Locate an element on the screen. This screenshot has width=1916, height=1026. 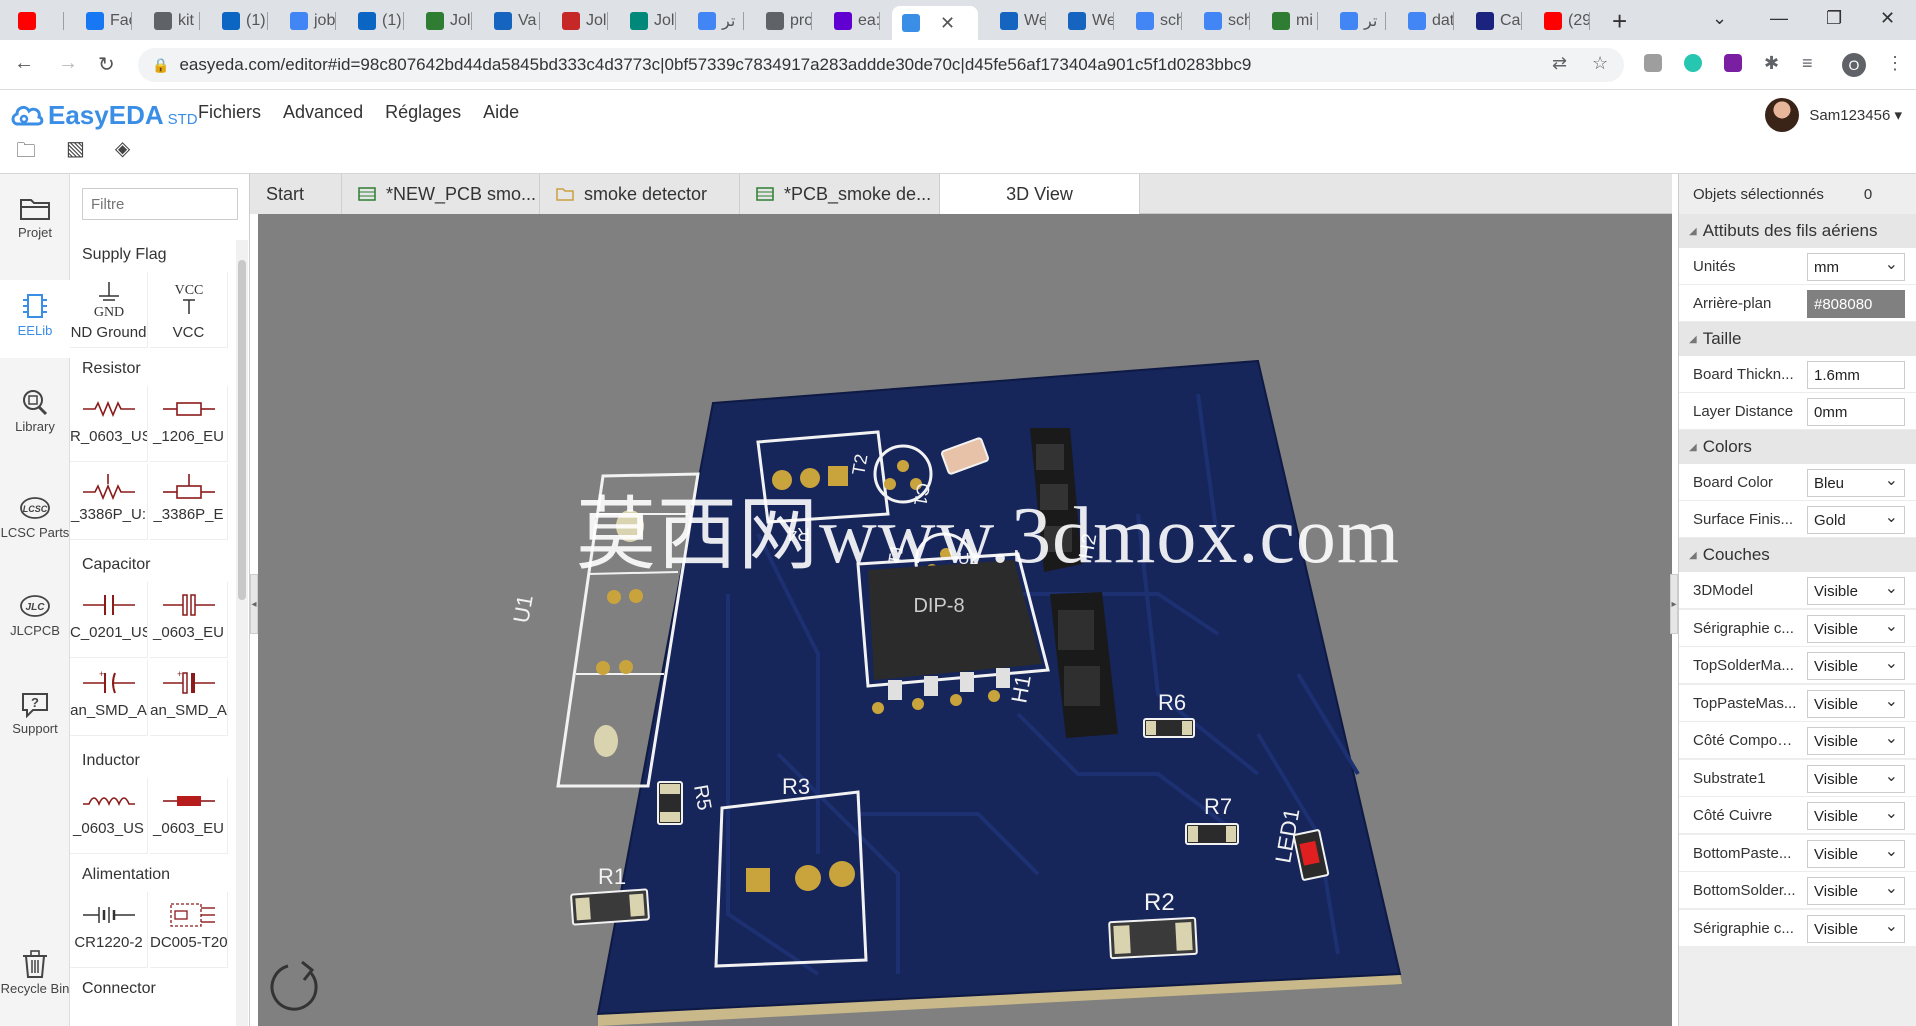
menu-reglages: Réglages is located at coordinates (423, 112).